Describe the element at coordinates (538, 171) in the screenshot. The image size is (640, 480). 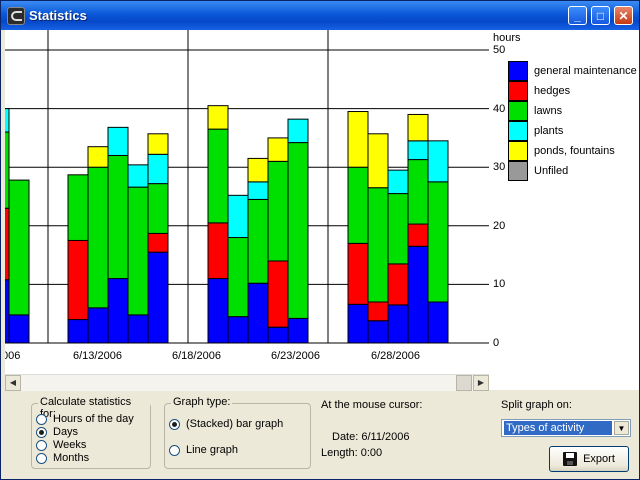
I see `legend-item: Unfiled` at that location.